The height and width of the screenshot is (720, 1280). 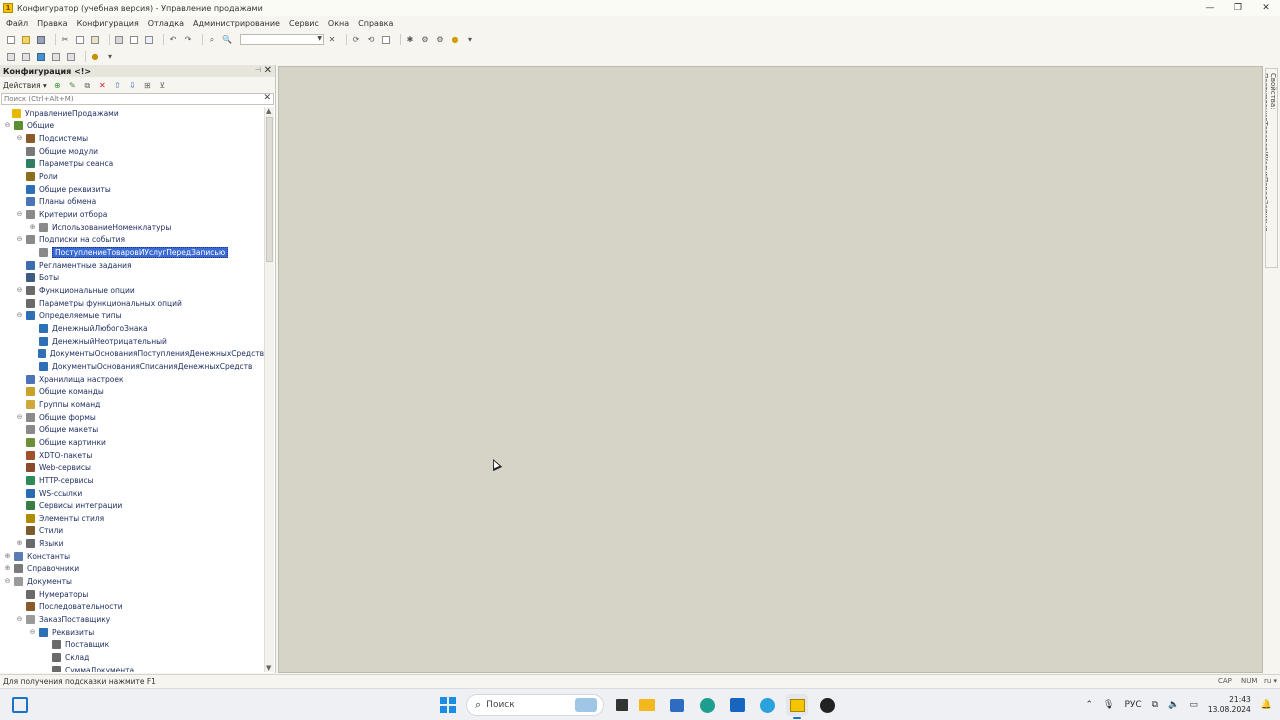 What do you see at coordinates (304, 23) in the screenshot?
I see `menu-service: Сервис` at bounding box center [304, 23].